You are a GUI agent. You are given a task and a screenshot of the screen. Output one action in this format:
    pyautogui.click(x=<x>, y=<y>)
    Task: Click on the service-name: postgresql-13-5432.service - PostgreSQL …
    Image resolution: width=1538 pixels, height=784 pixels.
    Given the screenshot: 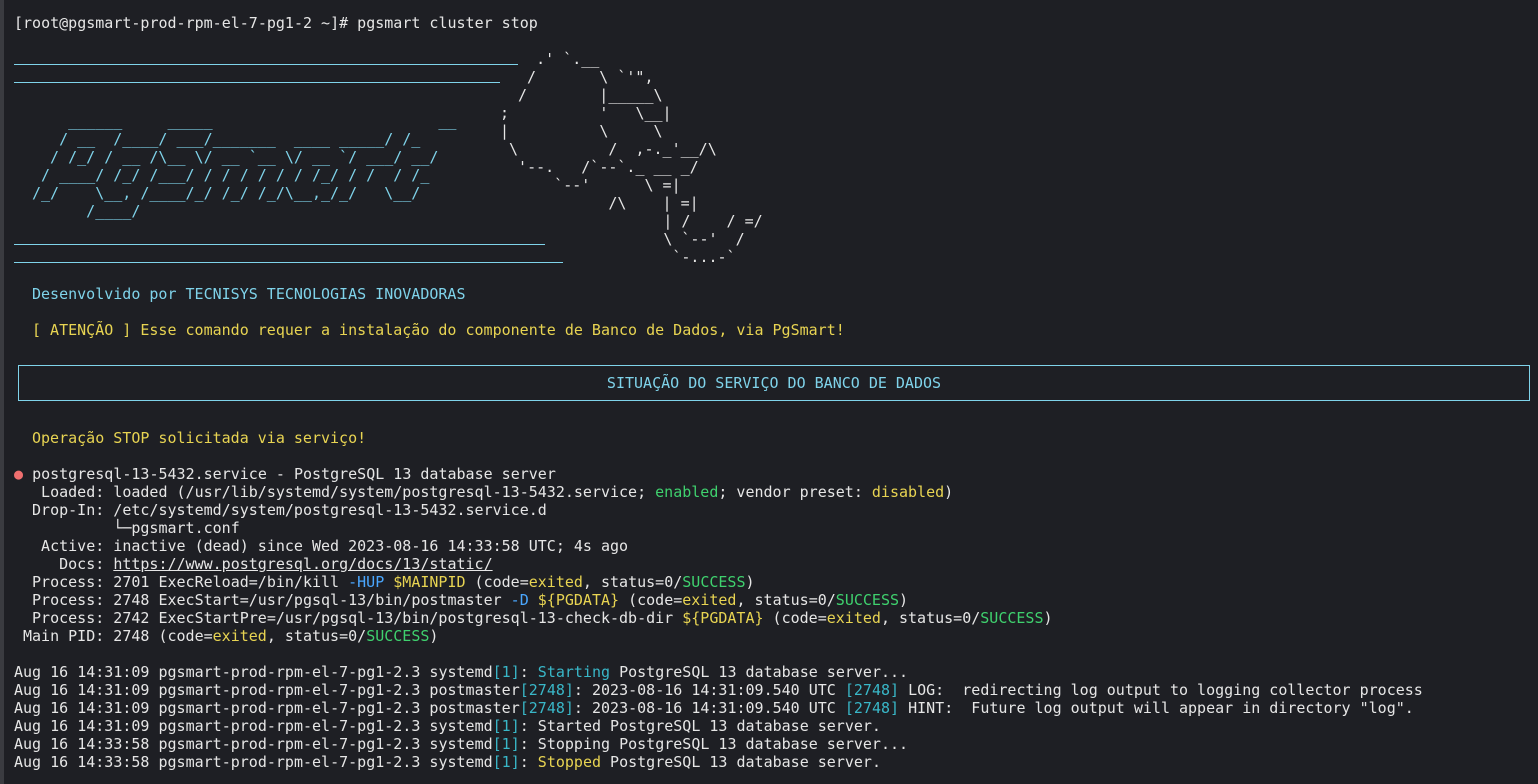 What is the action you would take?
    pyautogui.click(x=294, y=474)
    